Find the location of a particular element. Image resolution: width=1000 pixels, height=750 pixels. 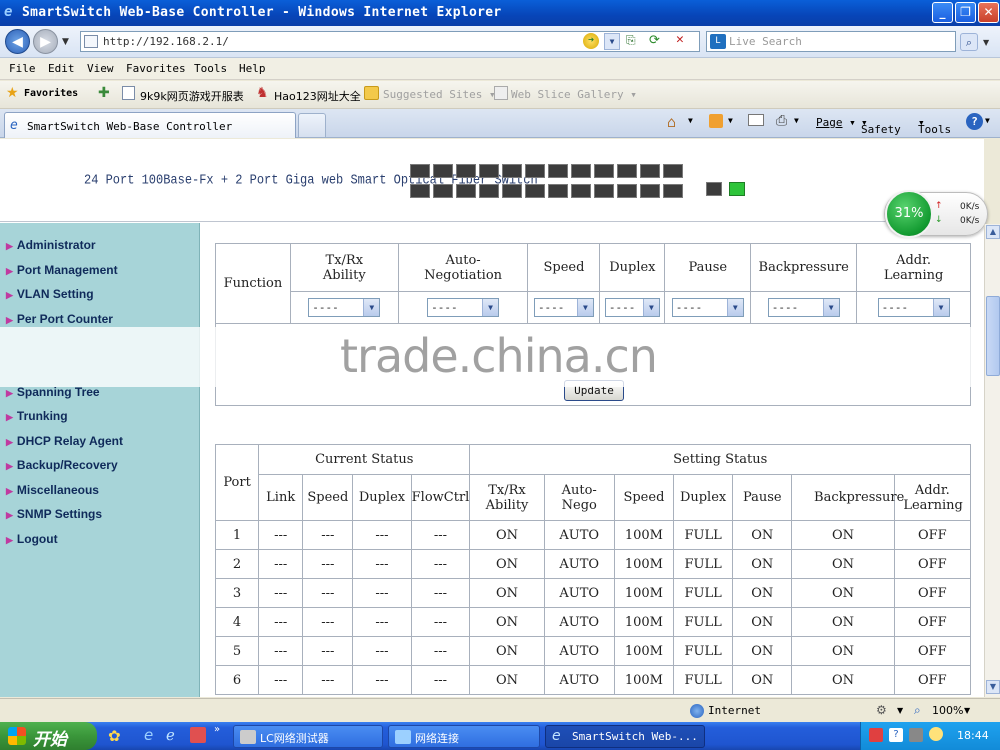

address-url: http://192.168.2.1/ is located at coordinates (166, 41).